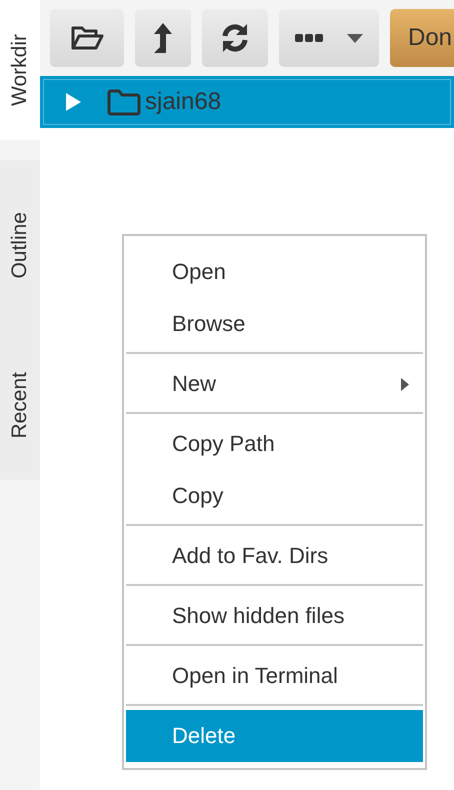 The width and height of the screenshot is (454, 790). I want to click on folder-name: sjain68, so click(183, 102).